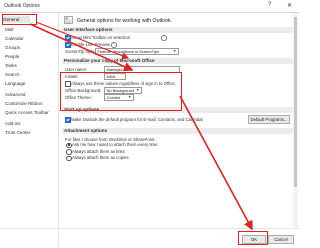 This screenshot has height=248, width=320. I want to click on annotation-arrow-to-personalize, so click(81, 47).